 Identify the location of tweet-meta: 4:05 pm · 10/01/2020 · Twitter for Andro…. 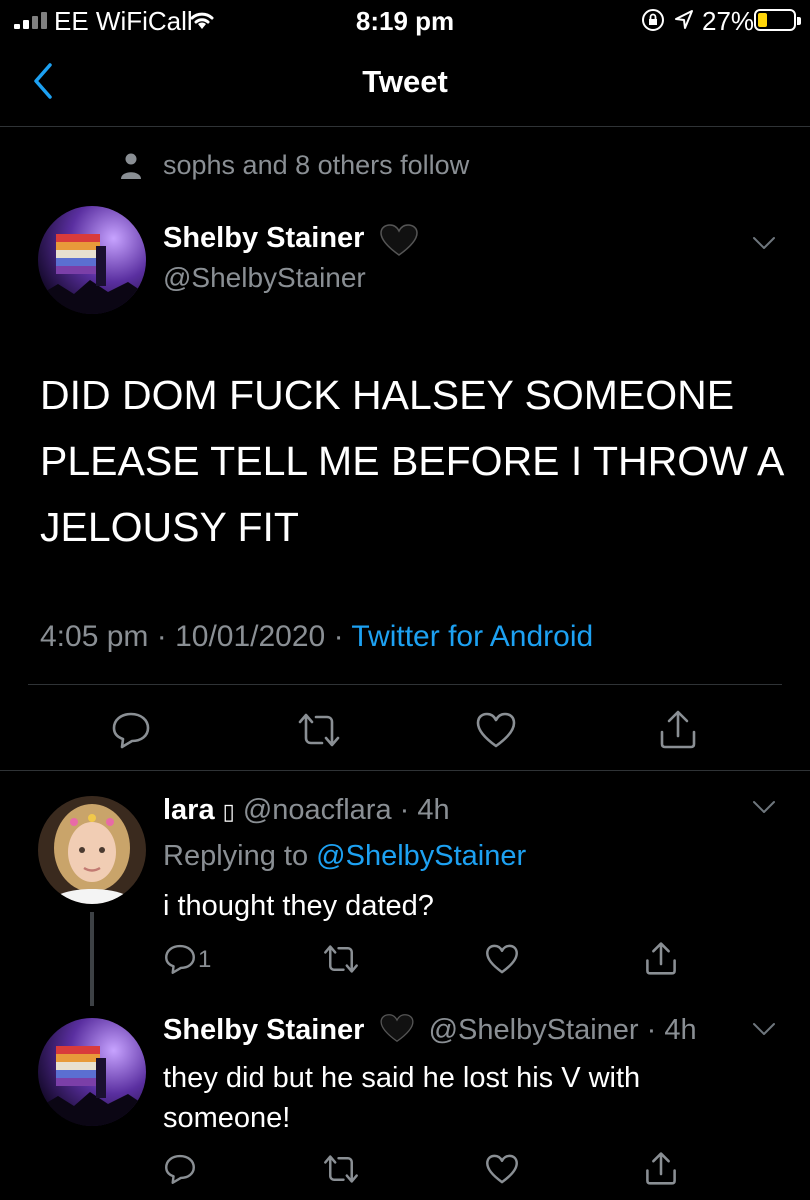
(316, 637).